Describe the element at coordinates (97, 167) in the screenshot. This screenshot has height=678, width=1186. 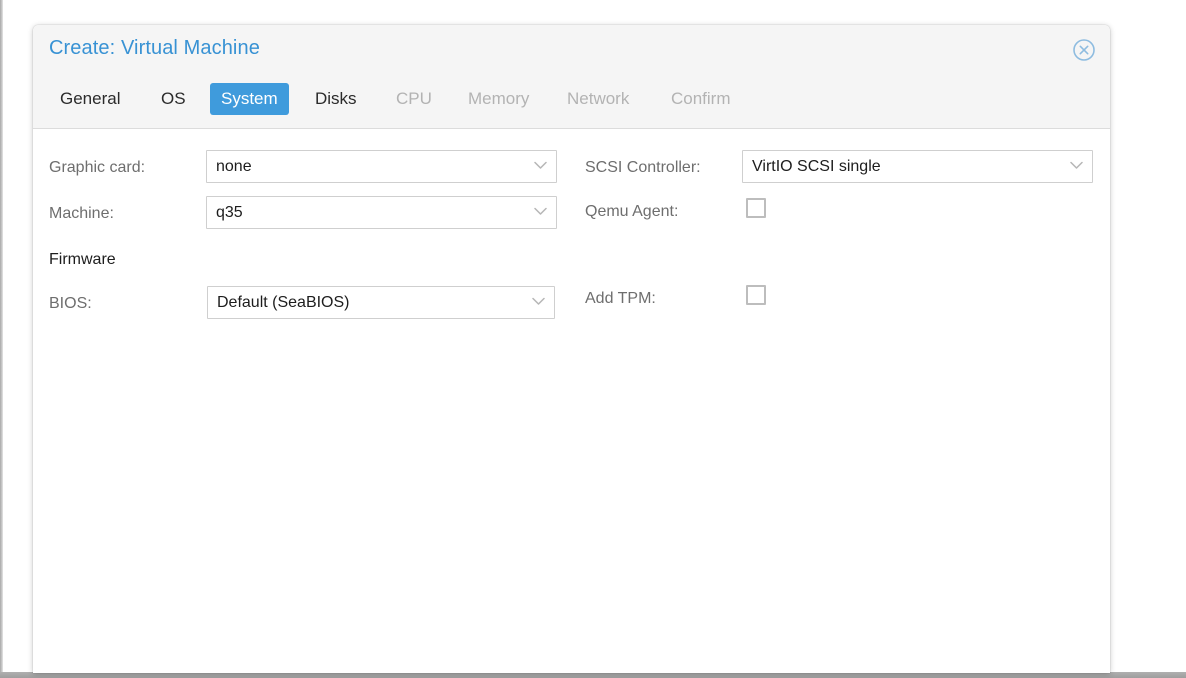
I see `graphic-card-label: Graphic card:` at that location.